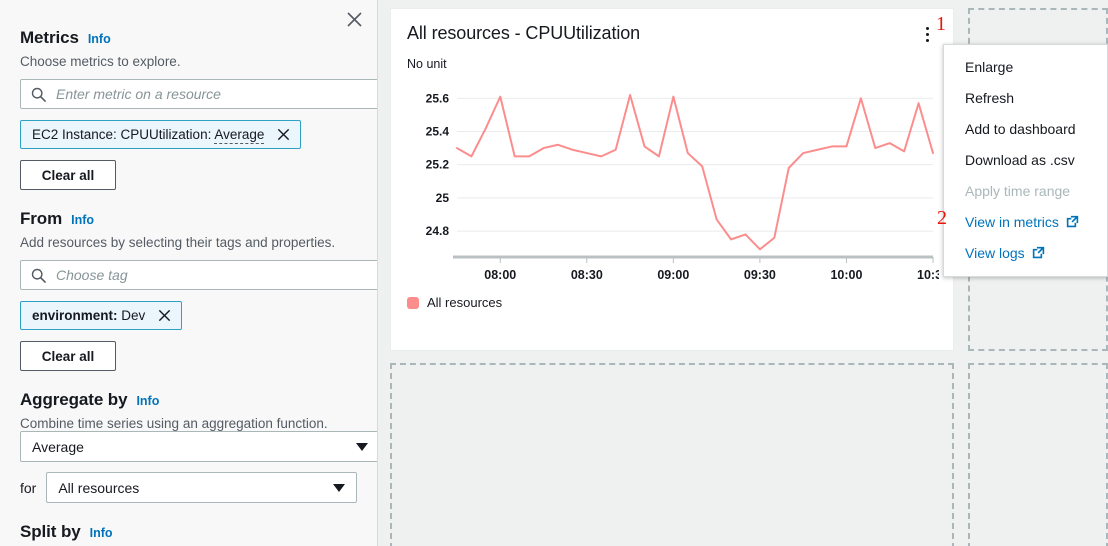 The width and height of the screenshot is (1108, 546). What do you see at coordinates (1018, 190) in the screenshot?
I see `menu-item-label: Apply time range` at bounding box center [1018, 190].